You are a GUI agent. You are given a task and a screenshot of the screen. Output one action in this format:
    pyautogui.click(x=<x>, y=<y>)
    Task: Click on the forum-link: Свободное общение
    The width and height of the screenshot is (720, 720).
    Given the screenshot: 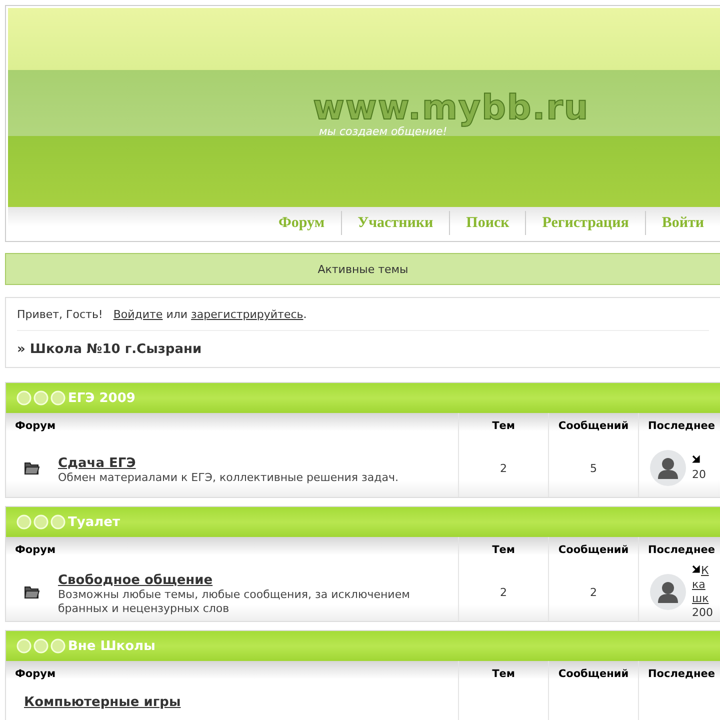 What is the action you would take?
    pyautogui.click(x=135, y=580)
    